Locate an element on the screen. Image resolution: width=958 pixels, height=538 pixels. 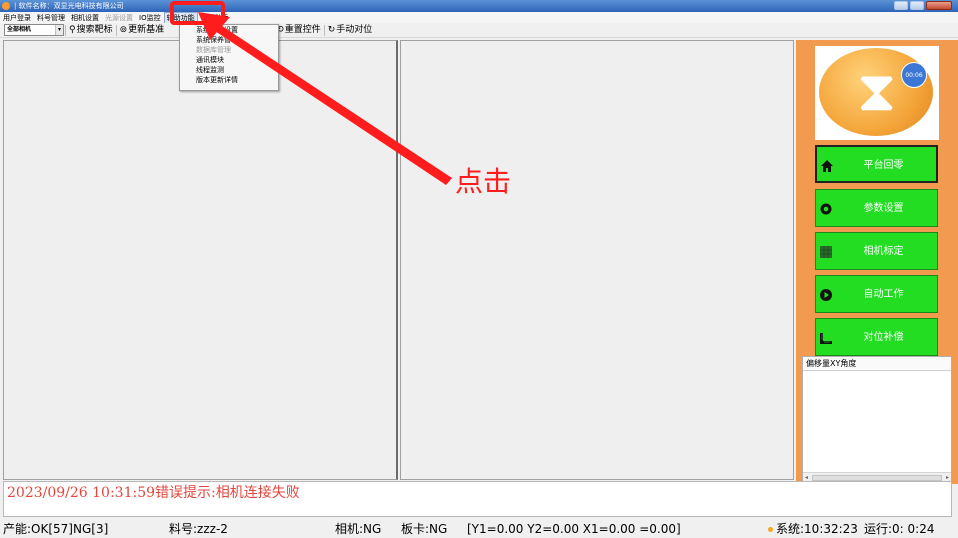
menu-part-management: 料号管理 is located at coordinates (51, 18).